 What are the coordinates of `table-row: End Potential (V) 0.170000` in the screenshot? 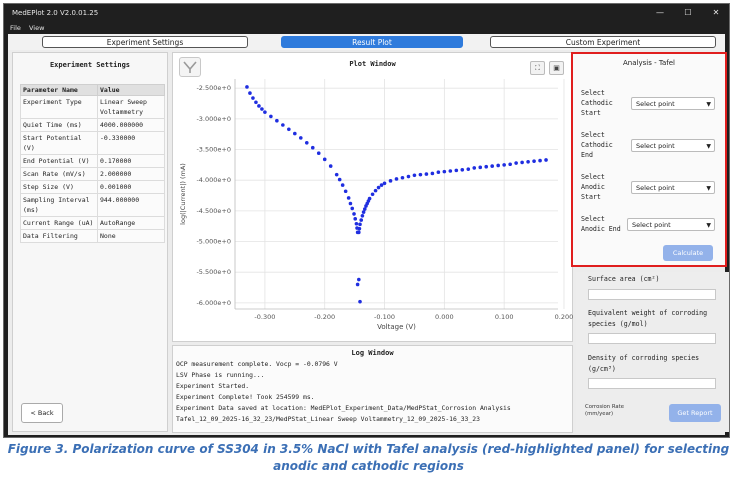 It's located at (92, 161).